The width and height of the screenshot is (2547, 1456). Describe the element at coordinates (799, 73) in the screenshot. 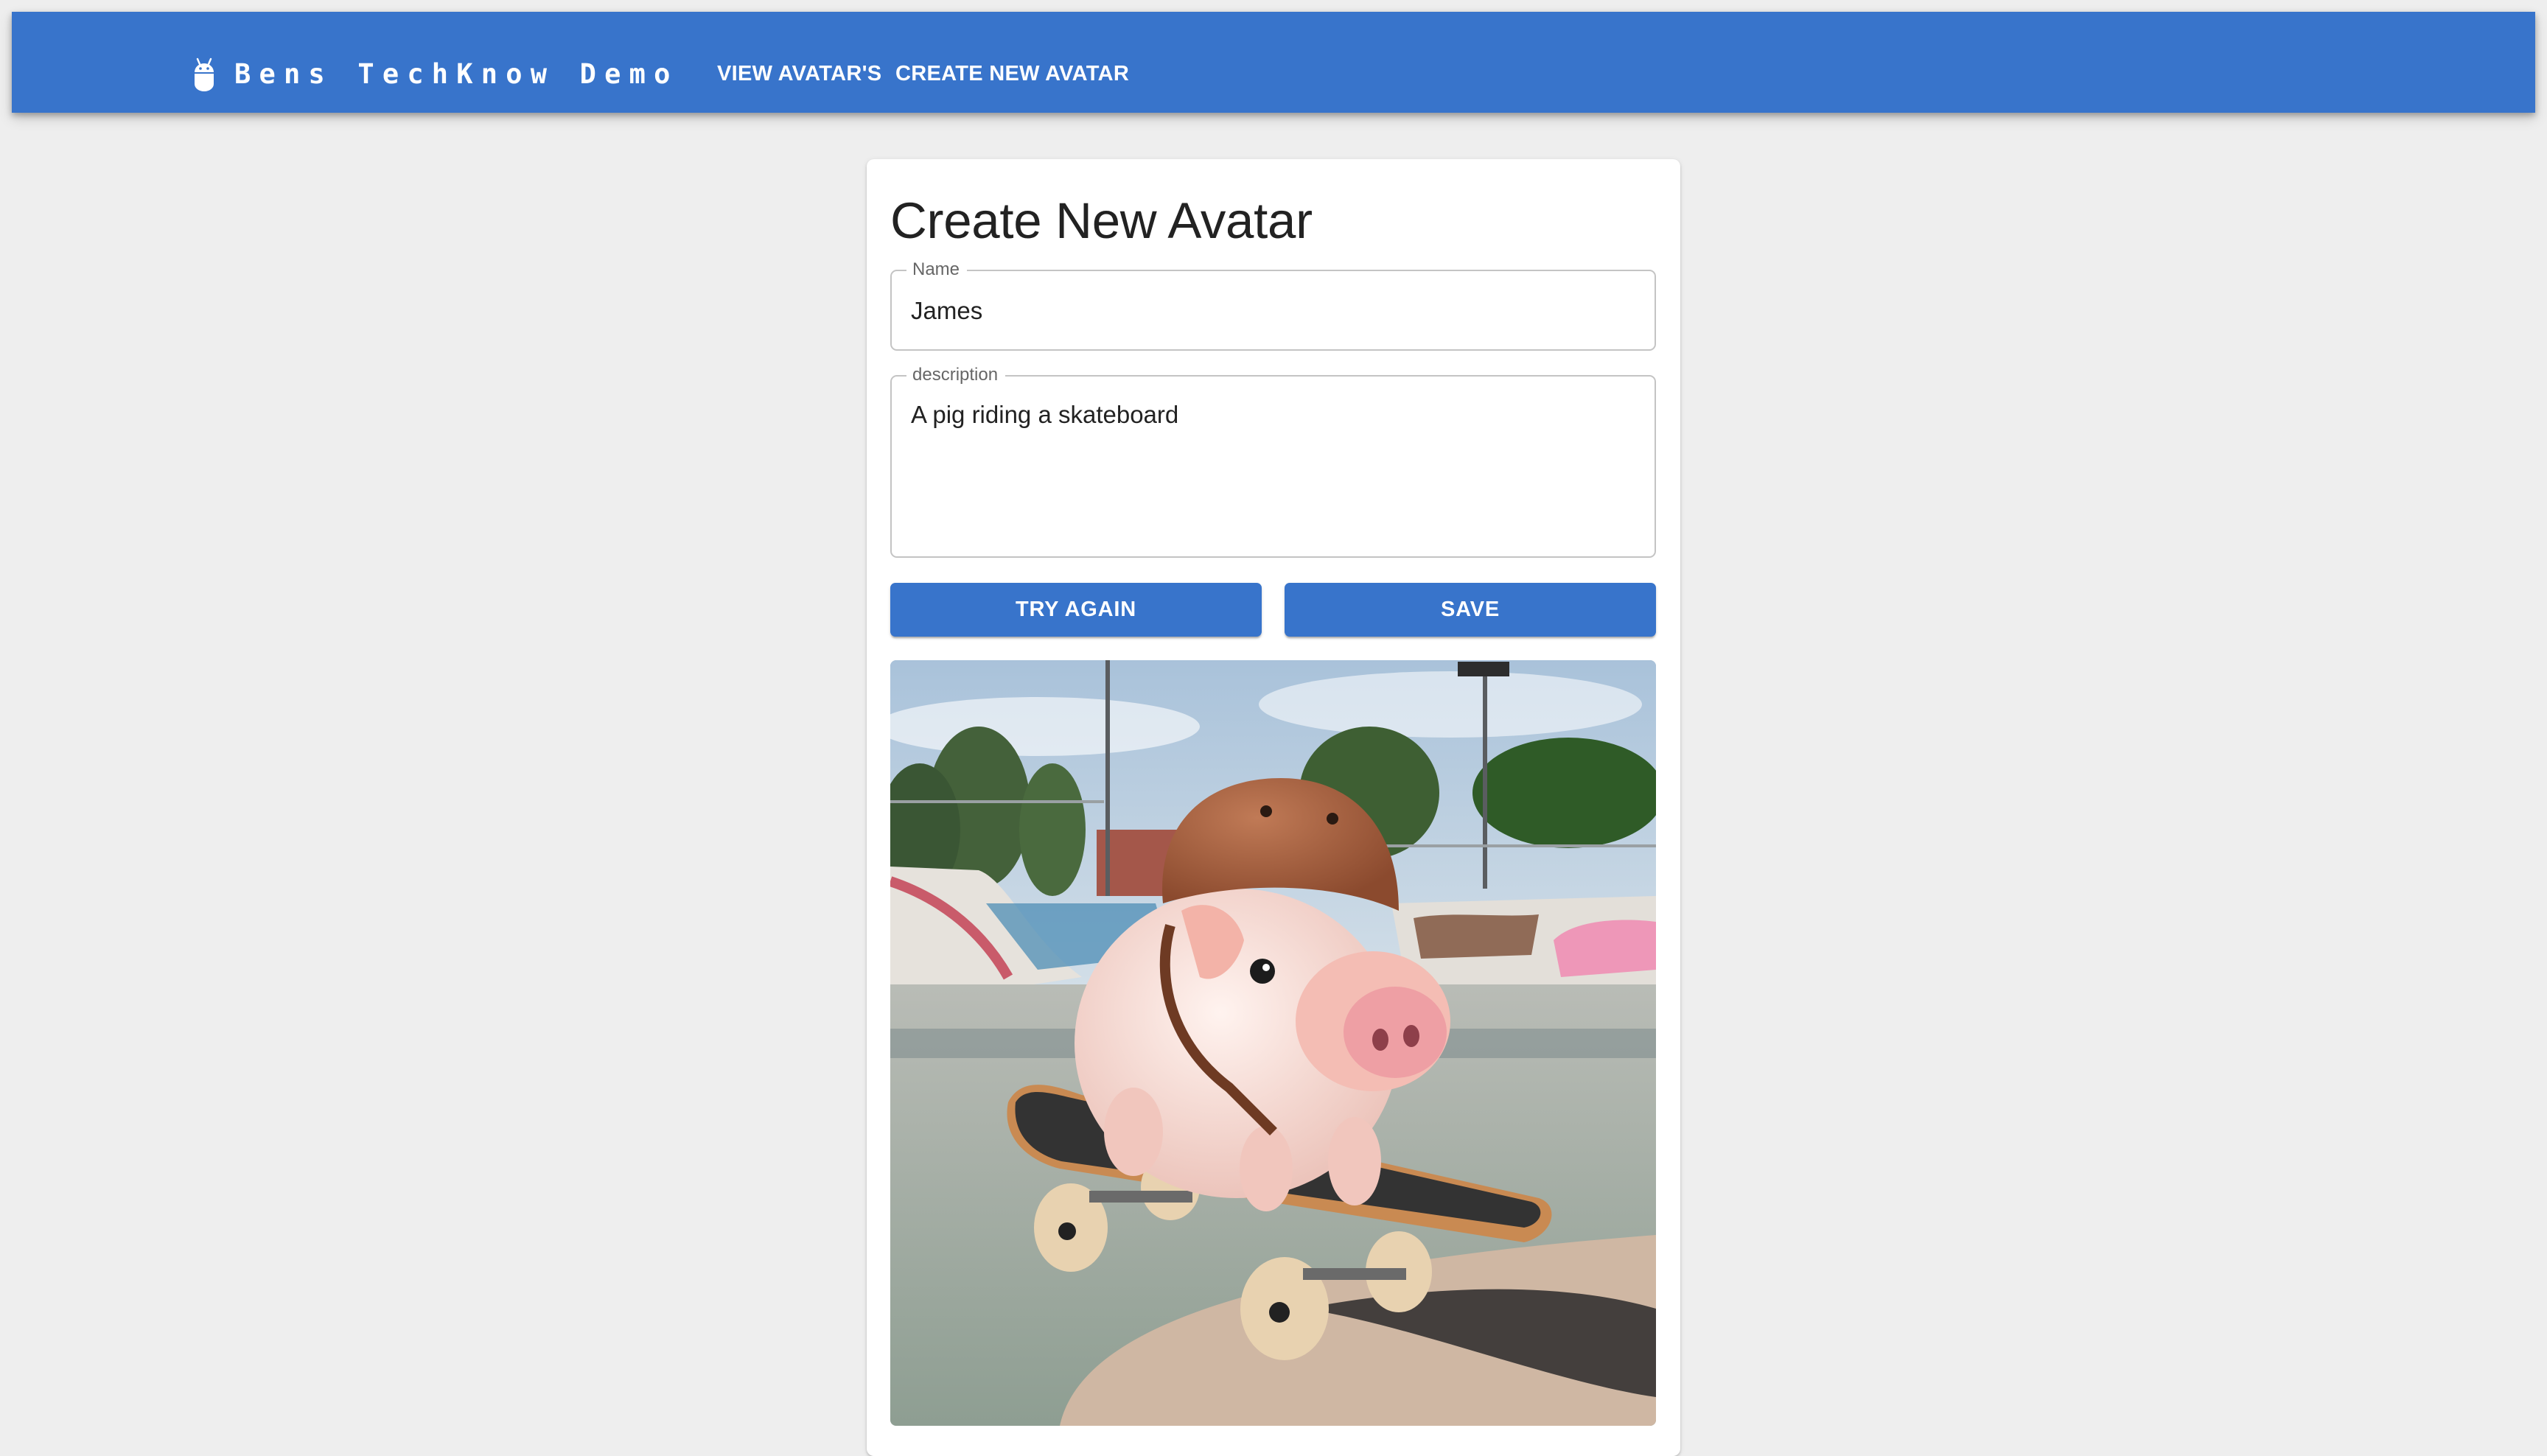

I see `nav-view-avatars: VIEW AVATAR'S` at that location.